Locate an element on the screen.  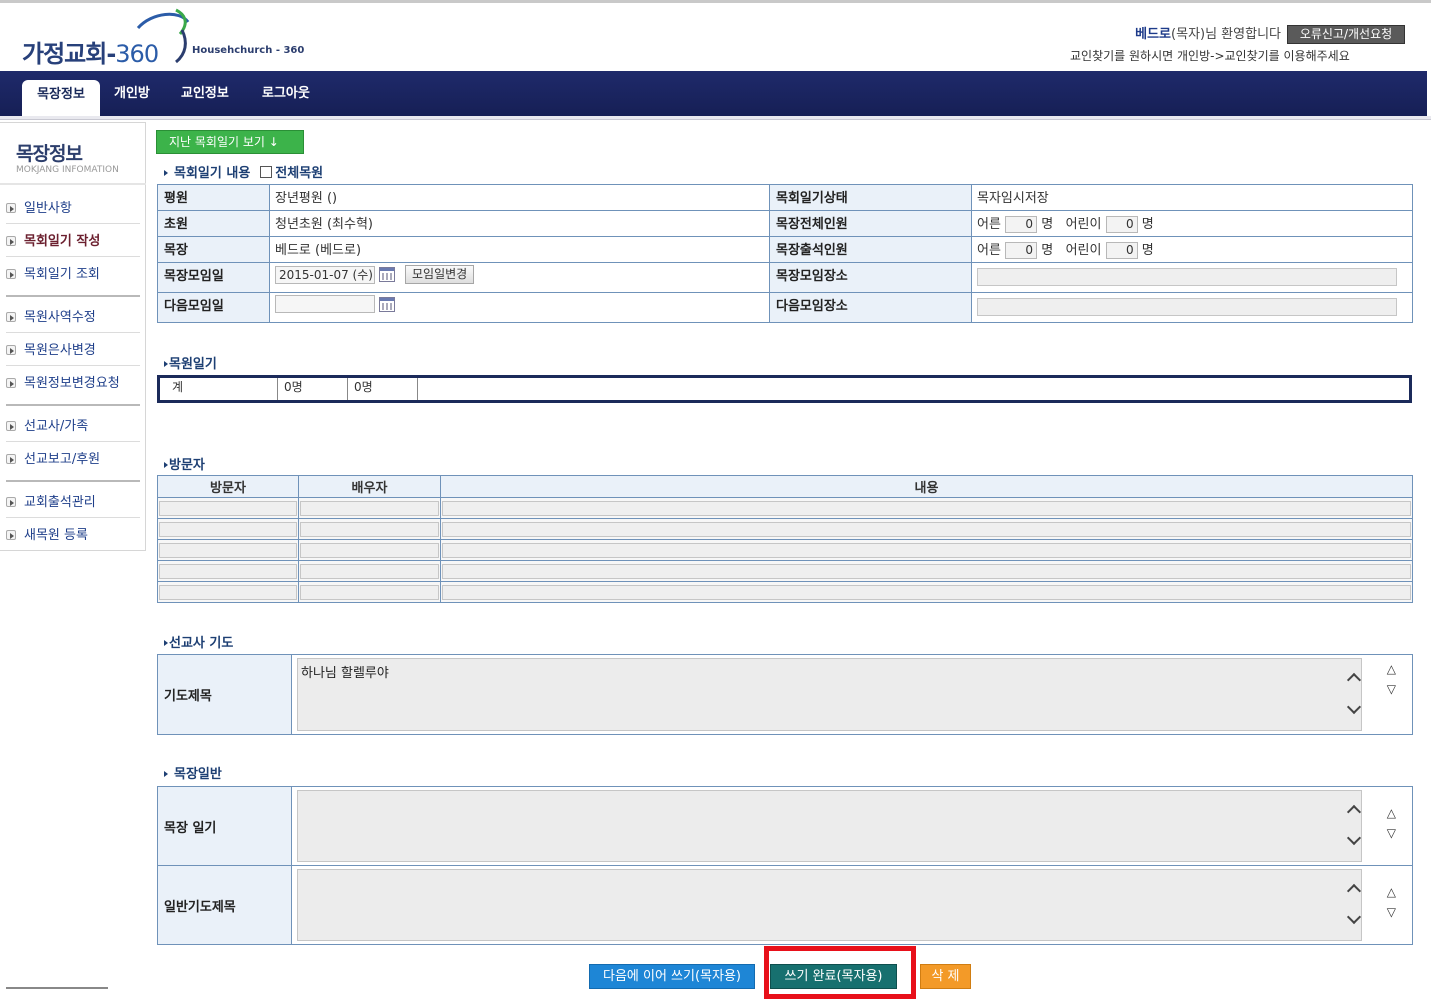
label-prayer-title: 기도제목 is located at coordinates (224, 694).